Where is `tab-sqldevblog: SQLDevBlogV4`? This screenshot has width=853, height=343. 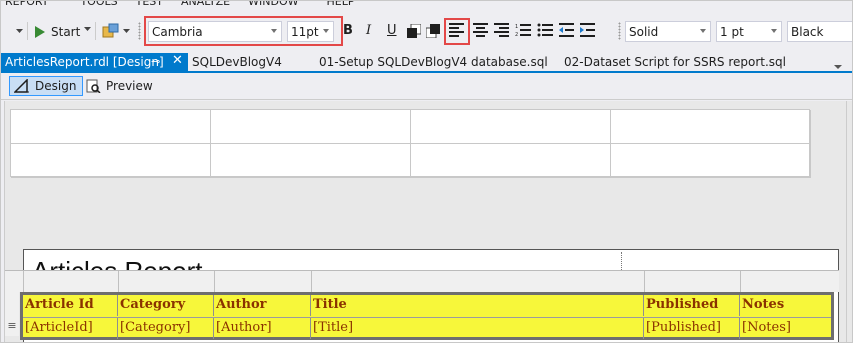 tab-sqldevblog: SQLDevBlogV4 is located at coordinates (237, 62).